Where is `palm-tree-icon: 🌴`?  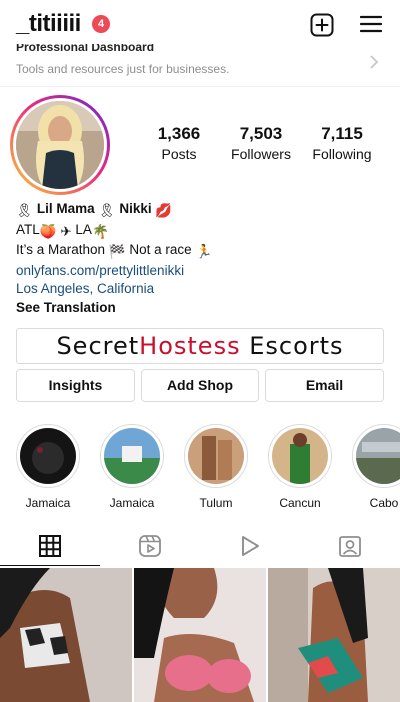 palm-tree-icon: 🌴 is located at coordinates (100, 231).